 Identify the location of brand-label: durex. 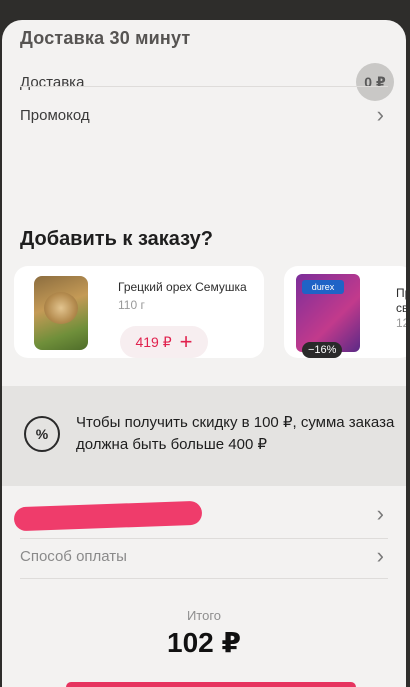
(323, 287).